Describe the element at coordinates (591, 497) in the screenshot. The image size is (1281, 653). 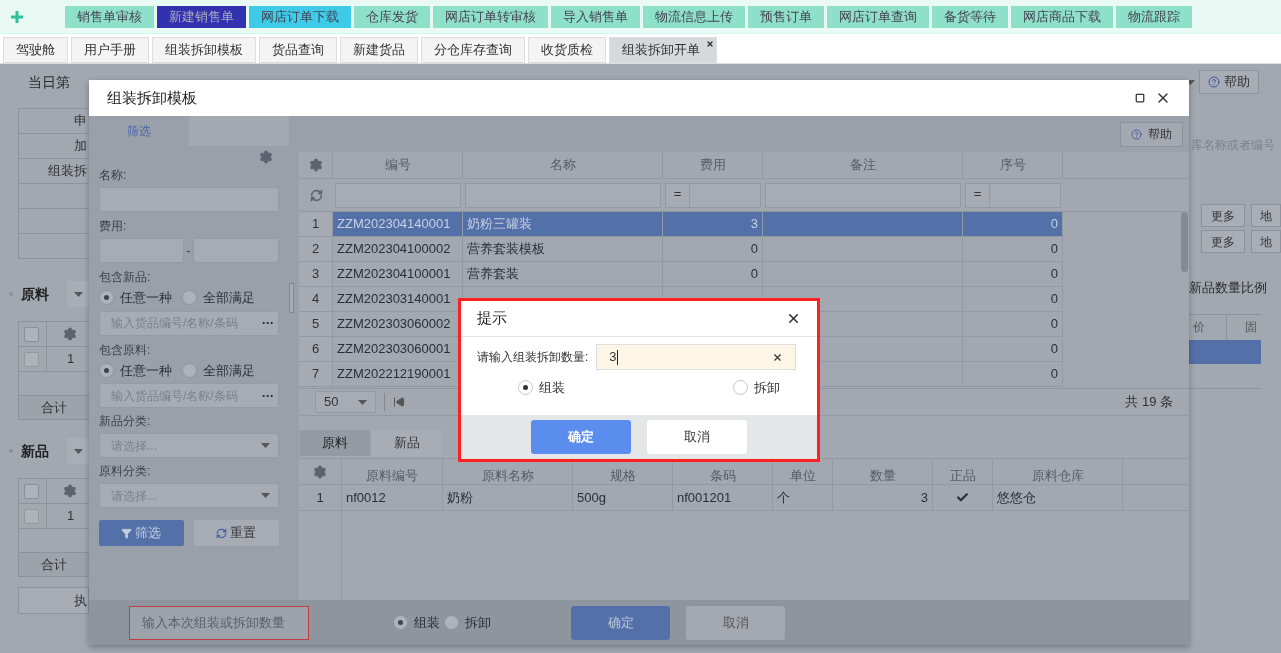
I see `table-cell-text: 500g` at that location.